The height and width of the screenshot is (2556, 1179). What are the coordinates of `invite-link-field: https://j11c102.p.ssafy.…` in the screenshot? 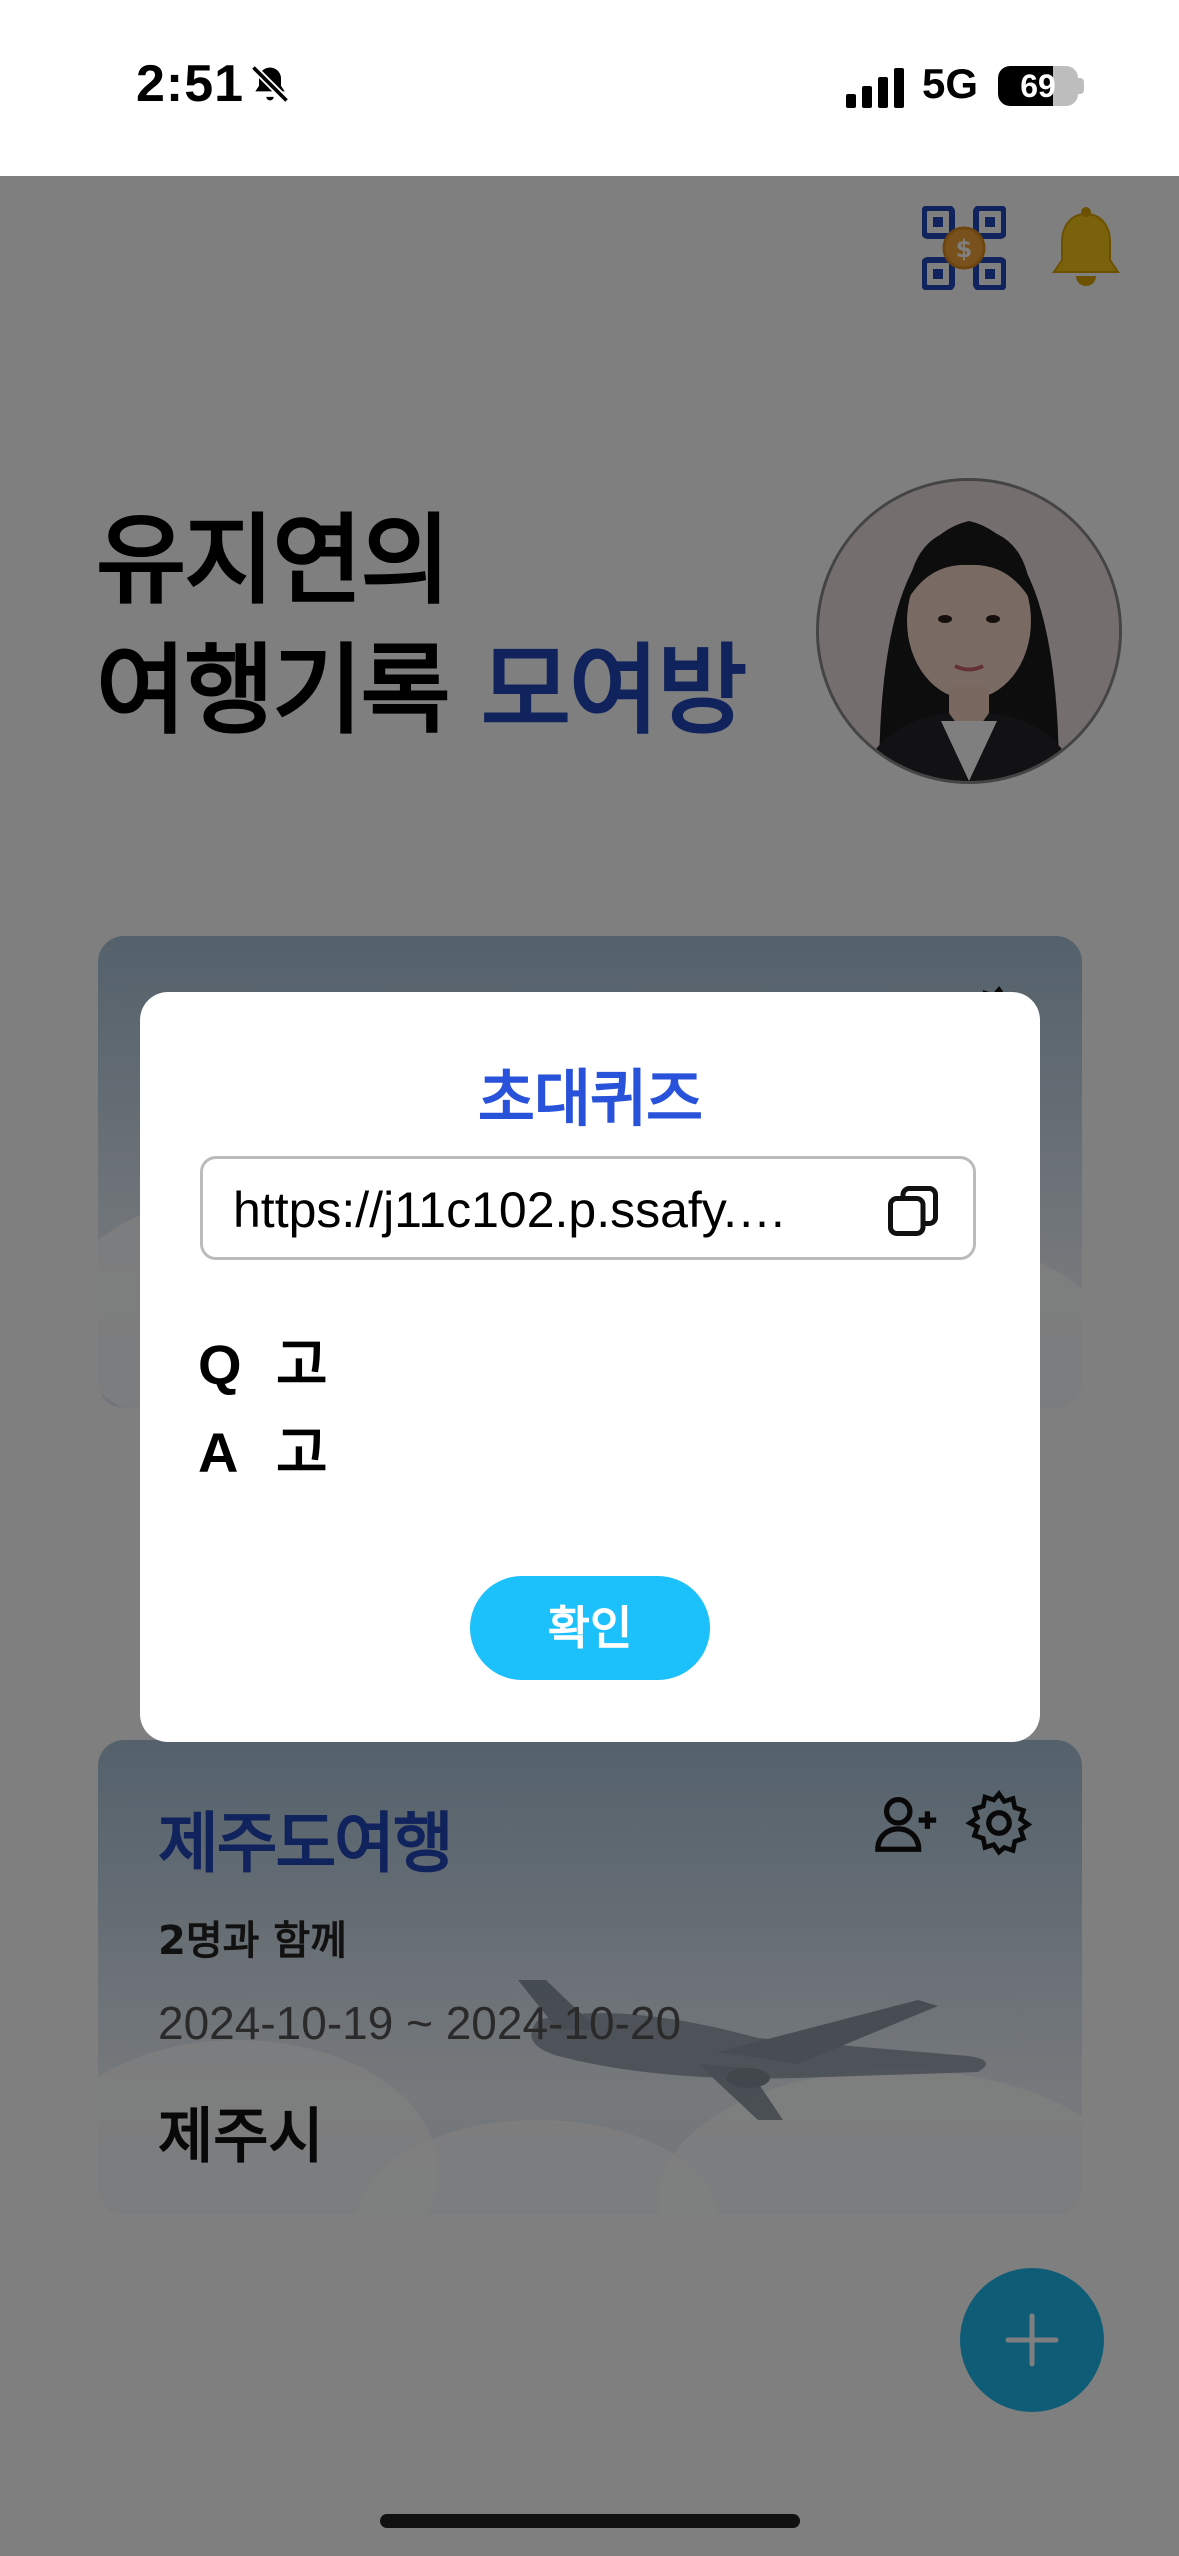 It's located at (588, 1208).